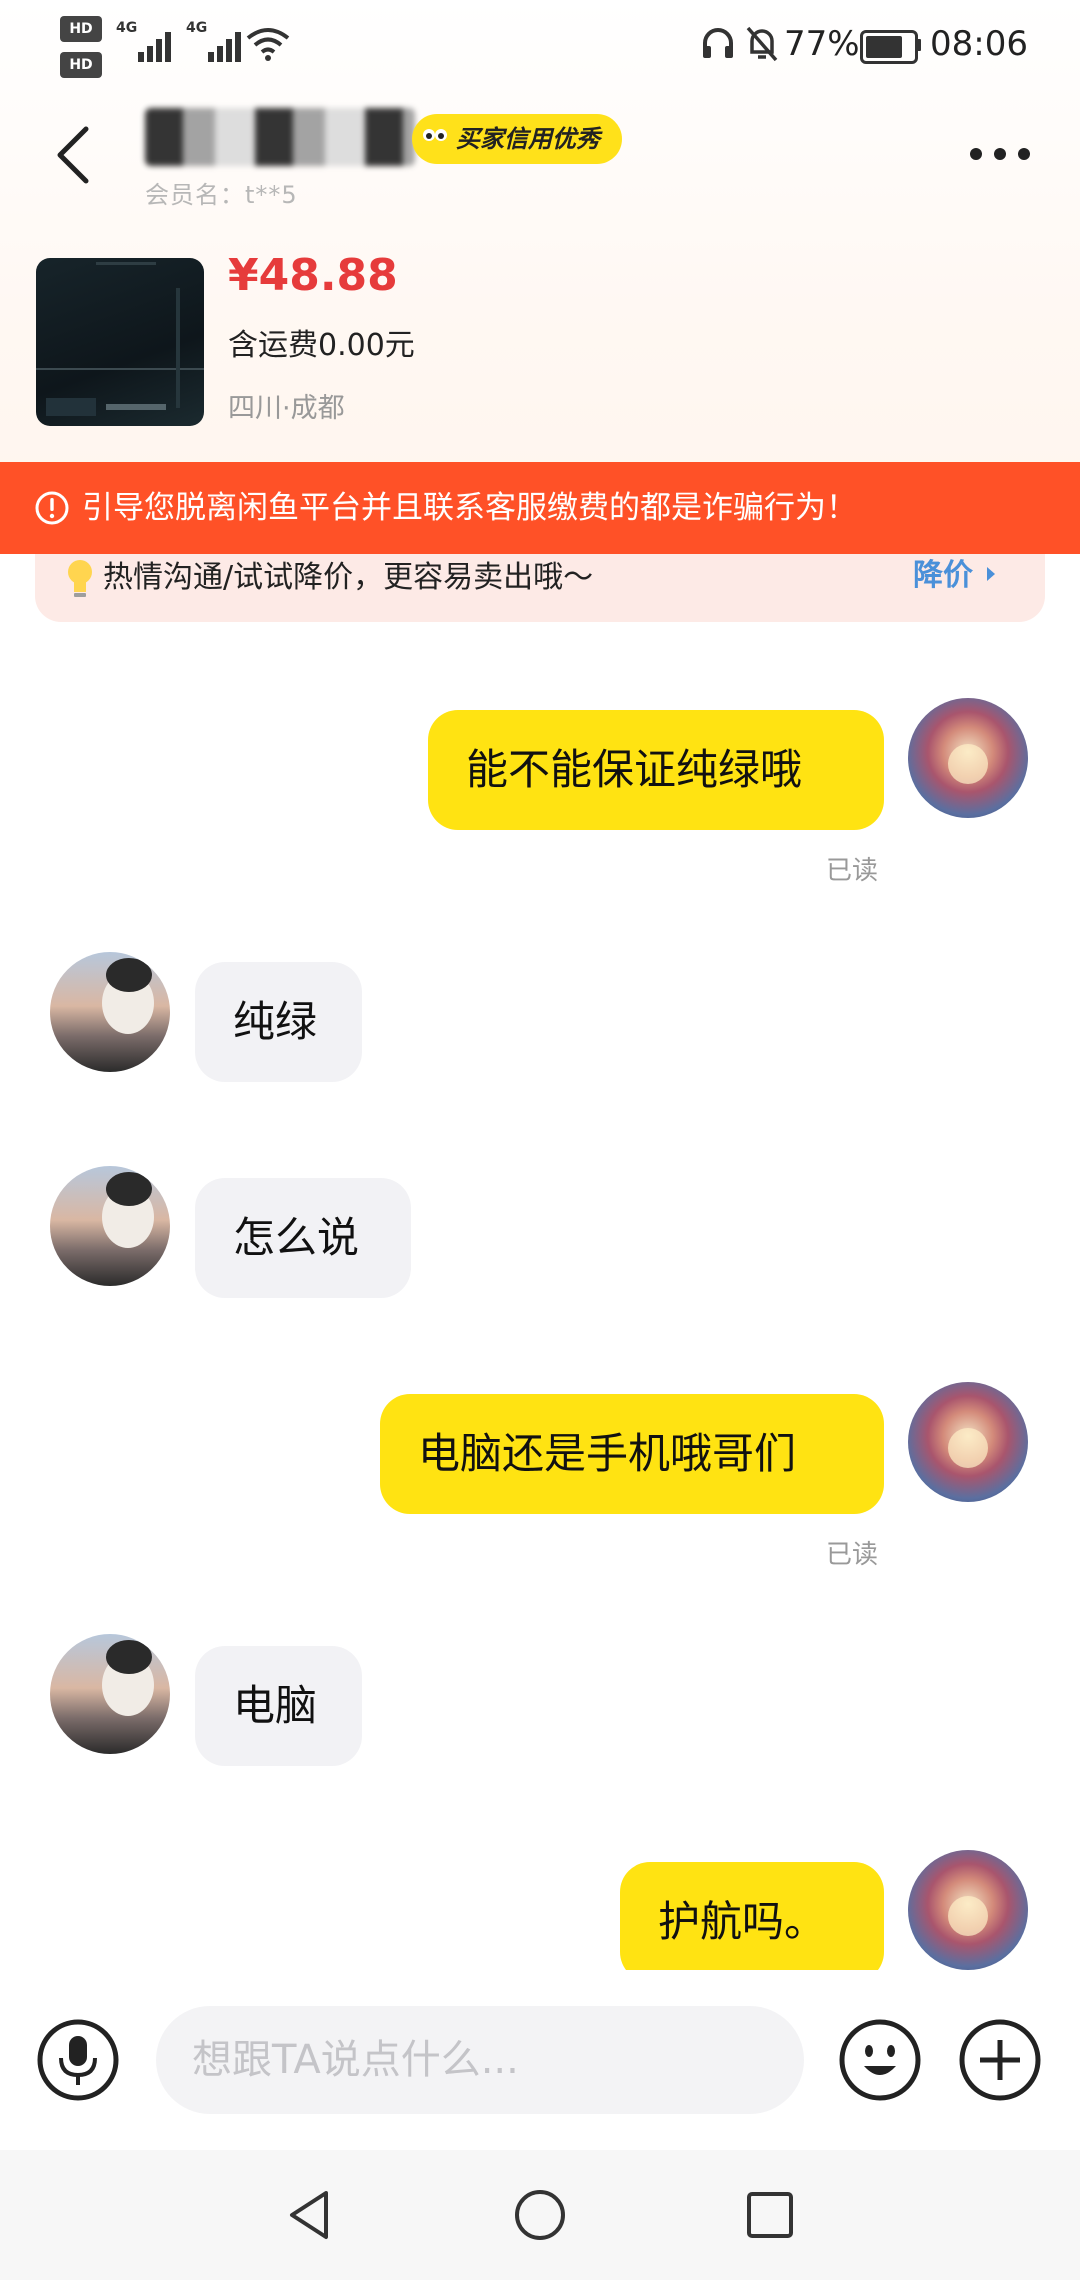 This screenshot has width=1080, height=2280. What do you see at coordinates (1000, 2060) in the screenshot?
I see `add-more-icon` at bounding box center [1000, 2060].